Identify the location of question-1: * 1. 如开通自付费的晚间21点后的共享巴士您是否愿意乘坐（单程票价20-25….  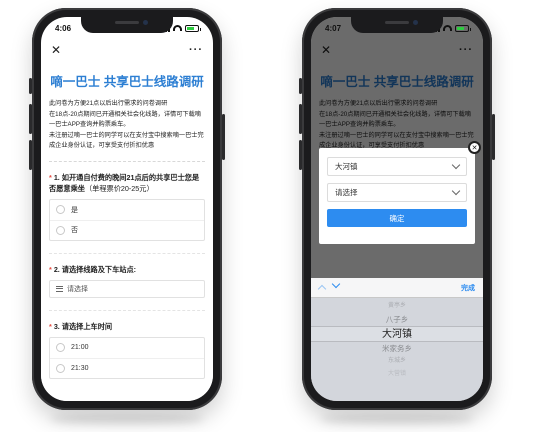
(127, 183).